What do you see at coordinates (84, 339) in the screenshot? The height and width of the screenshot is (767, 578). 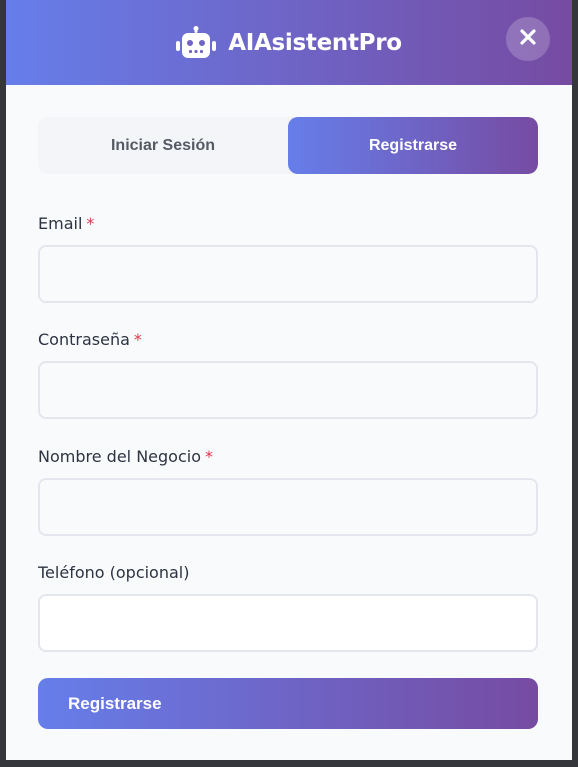 I see `password-label-text: Contraseña` at bounding box center [84, 339].